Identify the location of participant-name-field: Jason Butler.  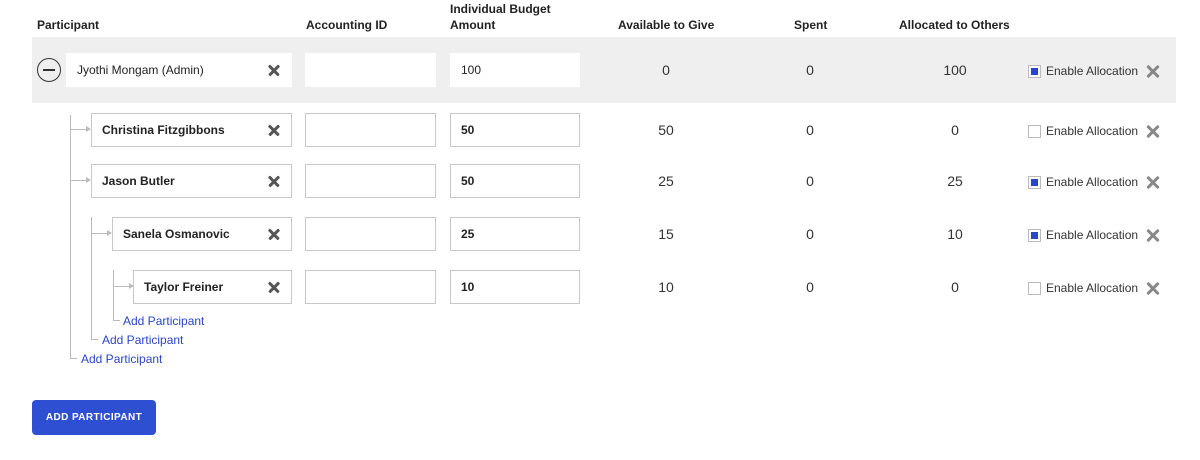
(191, 181).